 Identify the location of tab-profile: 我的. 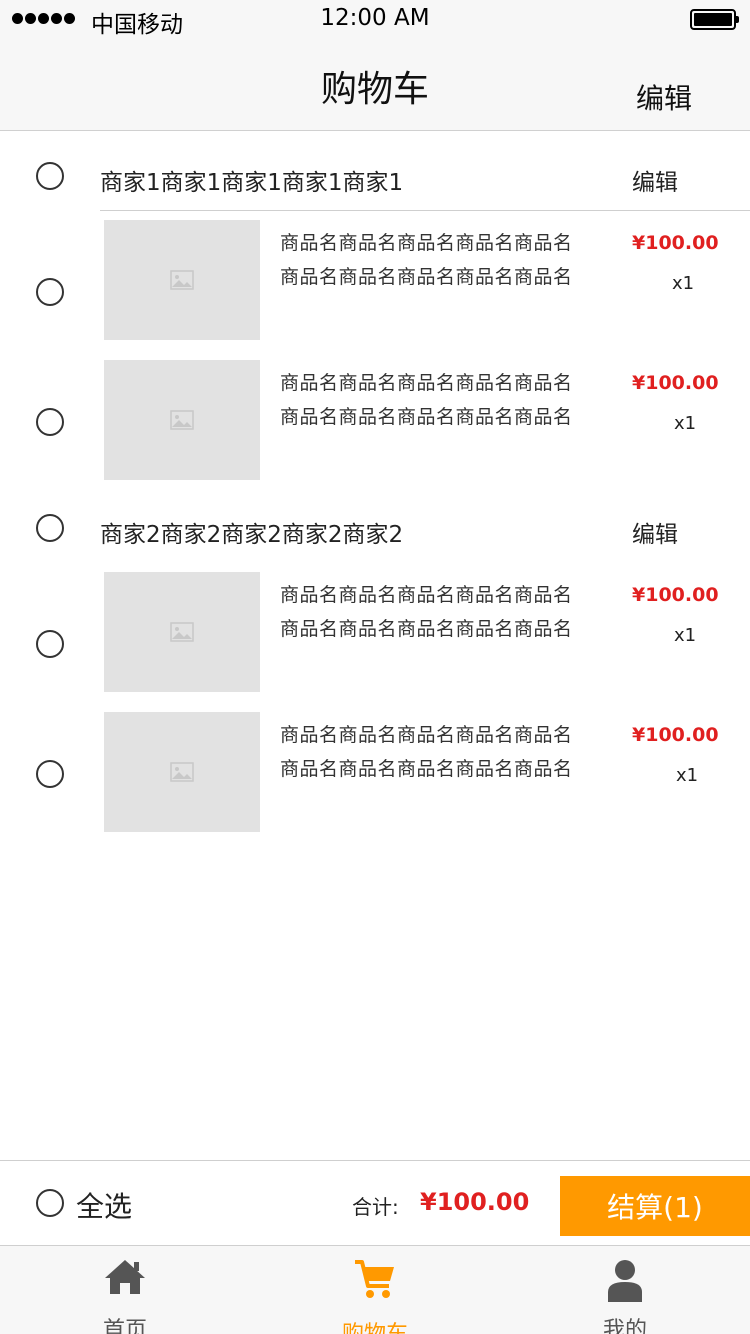
(625, 1290).